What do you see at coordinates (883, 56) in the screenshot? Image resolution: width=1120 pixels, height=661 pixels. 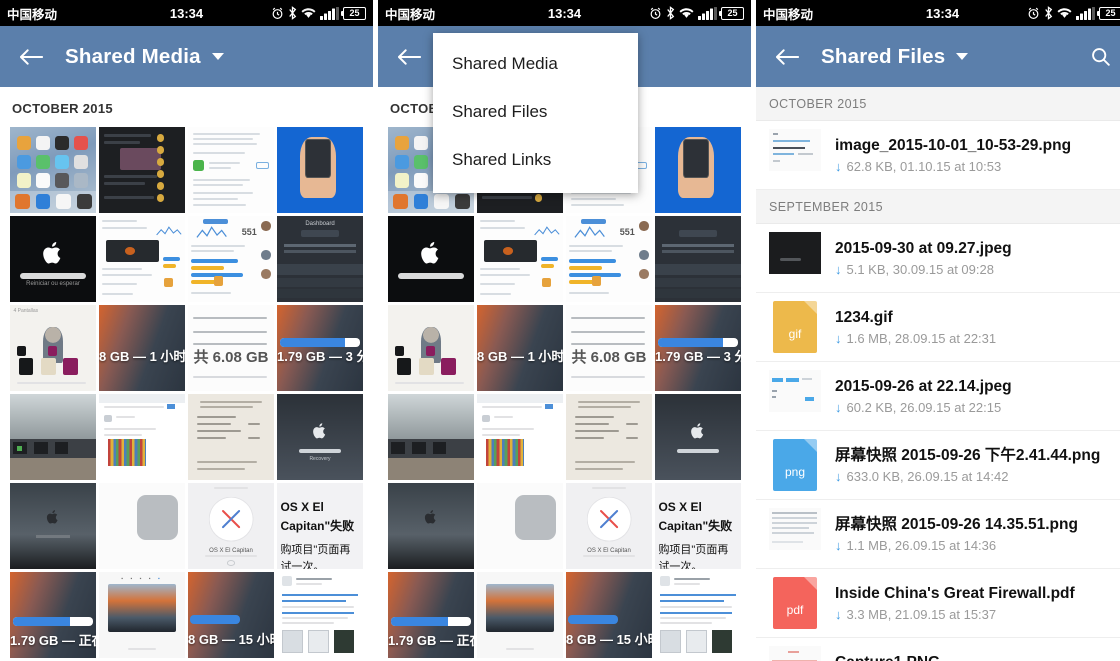 I see `page-title: Shared Files` at bounding box center [883, 56].